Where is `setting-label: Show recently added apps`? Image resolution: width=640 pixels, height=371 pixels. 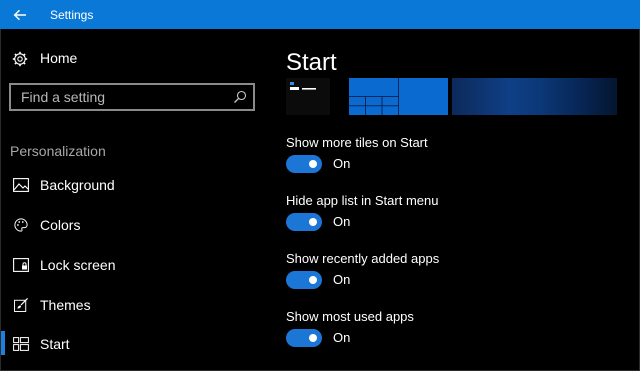
setting-label: Show recently added apps is located at coordinates (363, 258).